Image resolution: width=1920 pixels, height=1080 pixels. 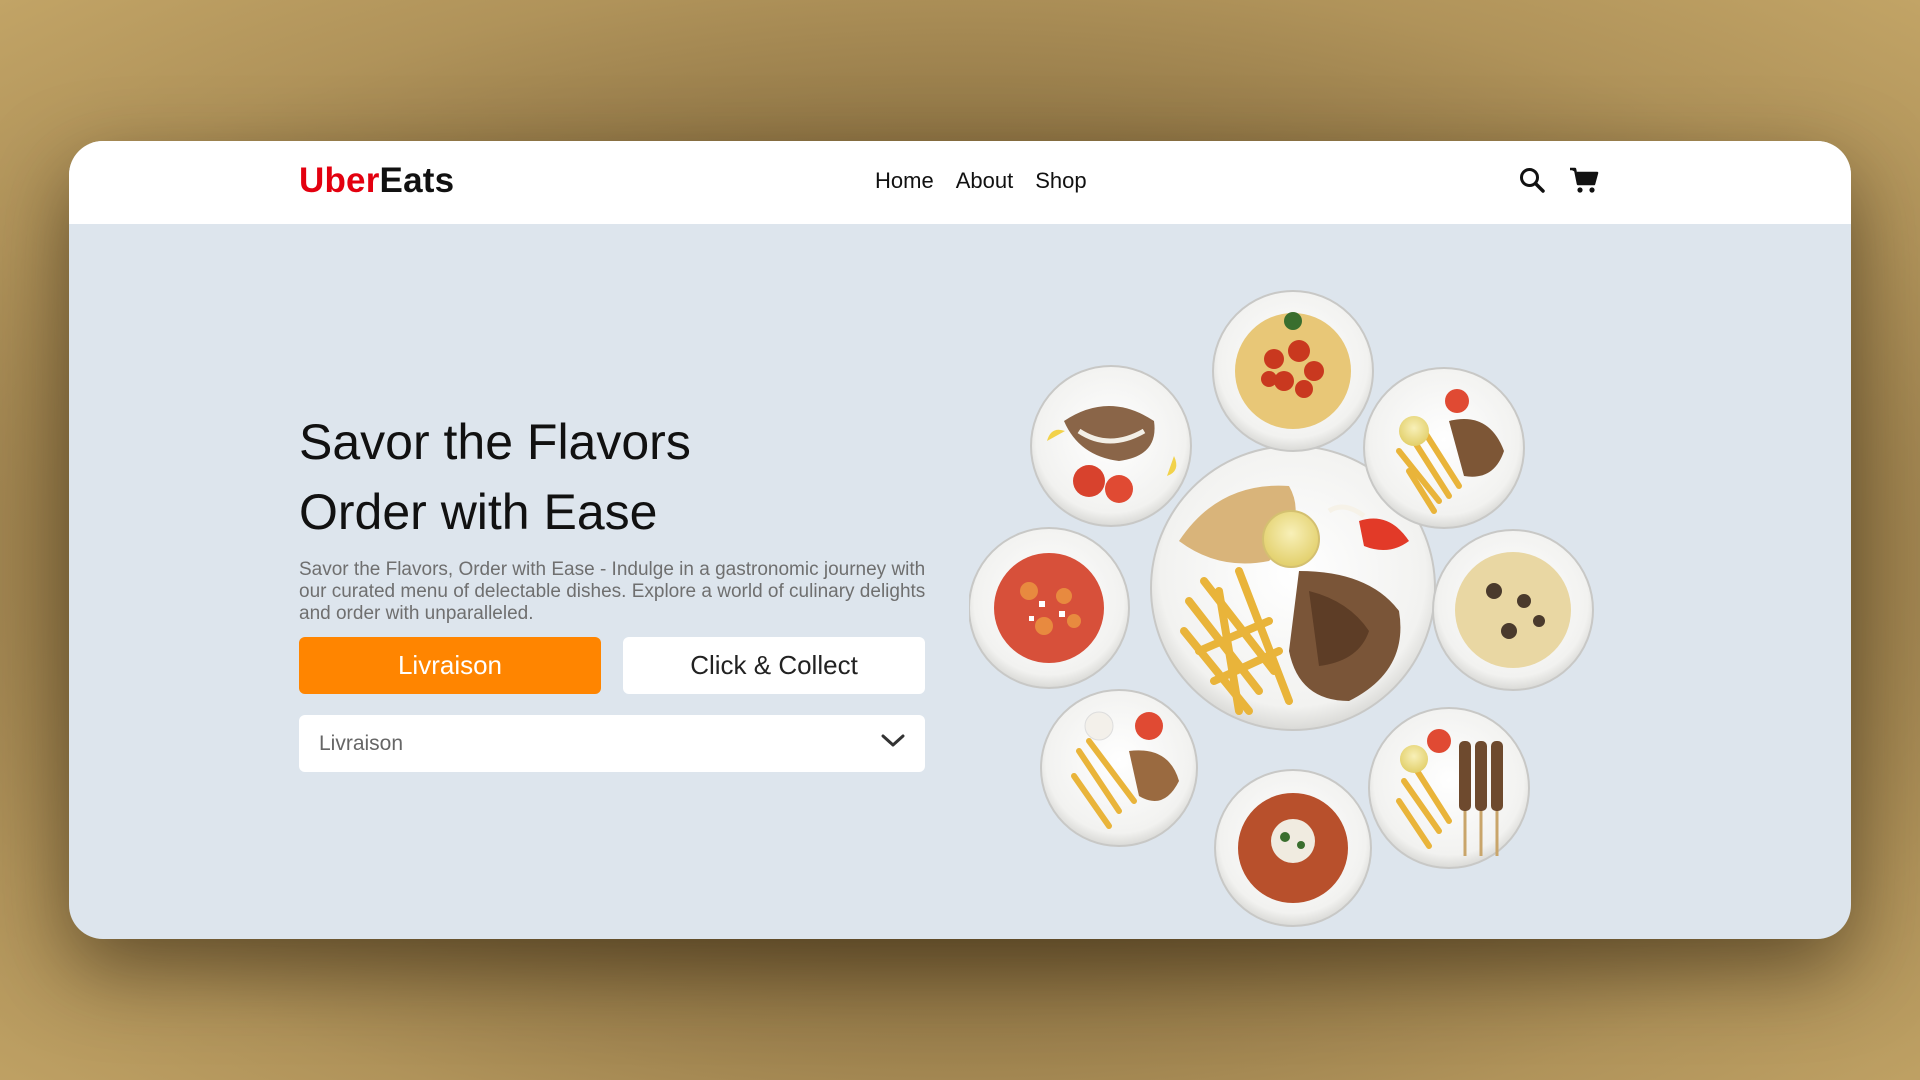 What do you see at coordinates (1119, 768) in the screenshot?
I see `chicken-plate-icon` at bounding box center [1119, 768].